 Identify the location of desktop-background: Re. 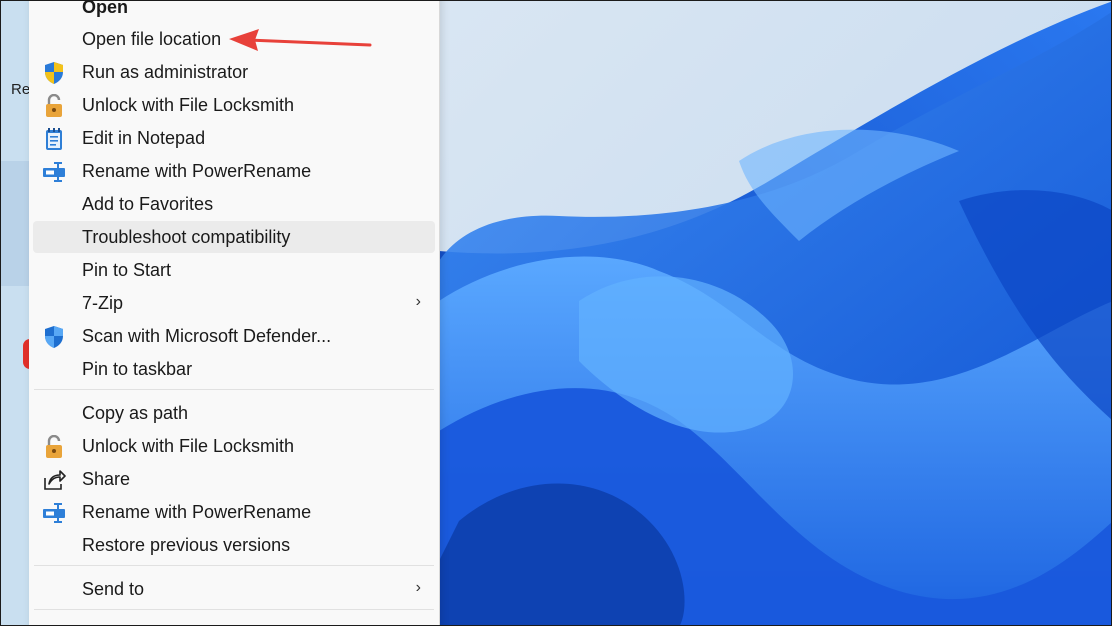
(19, 313).